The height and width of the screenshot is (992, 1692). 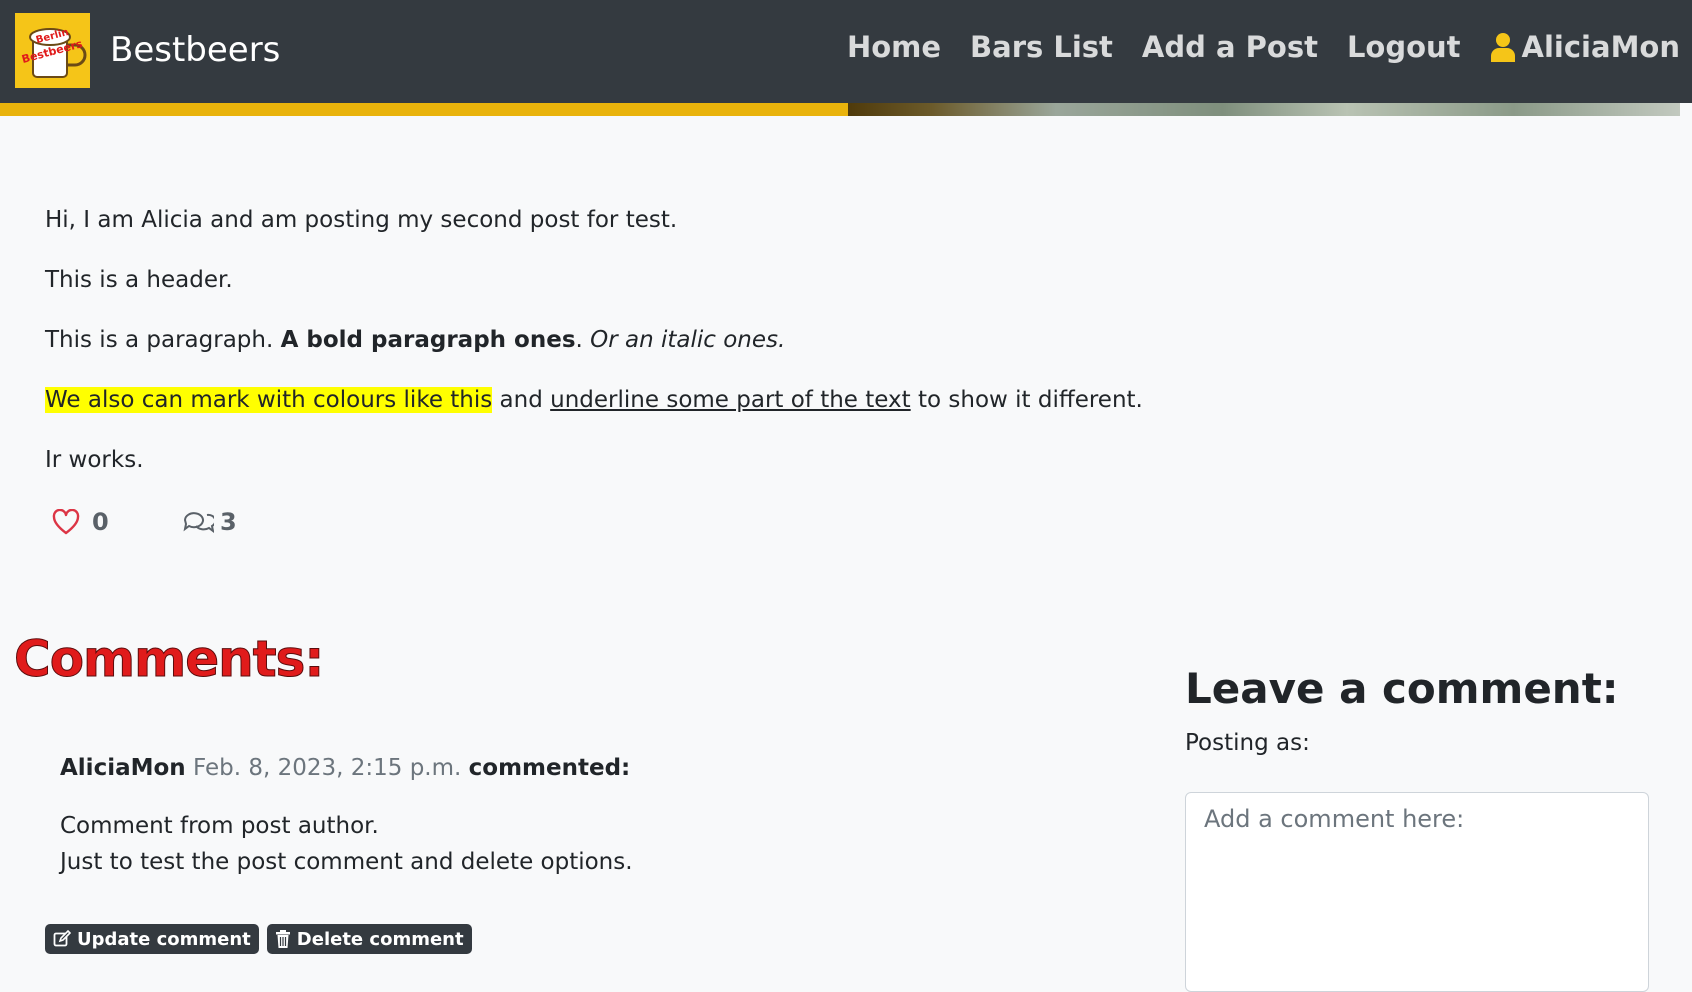 I want to click on delete-comment-button: Delete comment, so click(x=369, y=939).